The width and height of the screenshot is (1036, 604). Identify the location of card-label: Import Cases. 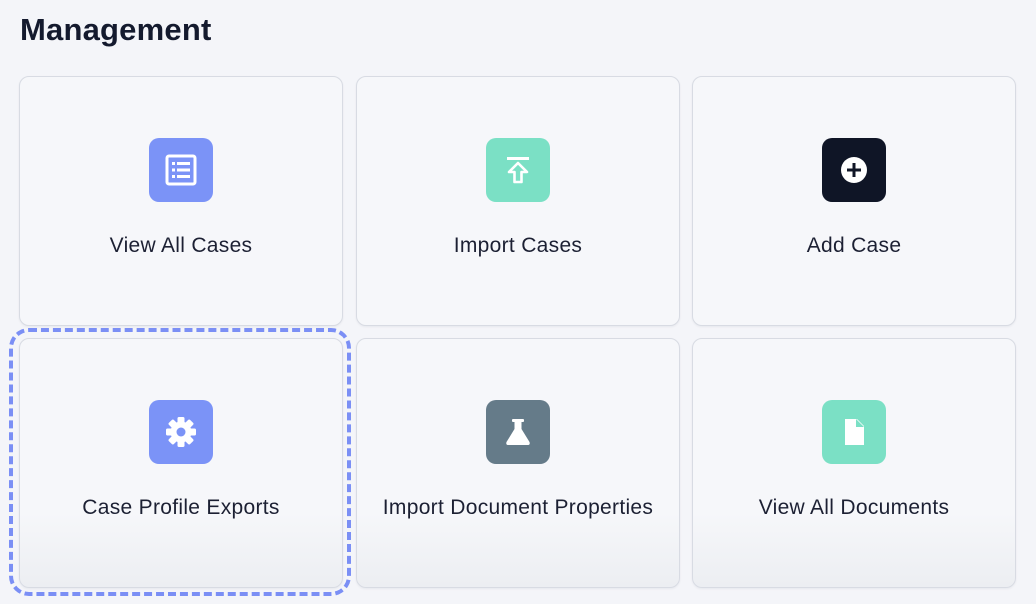
(518, 245).